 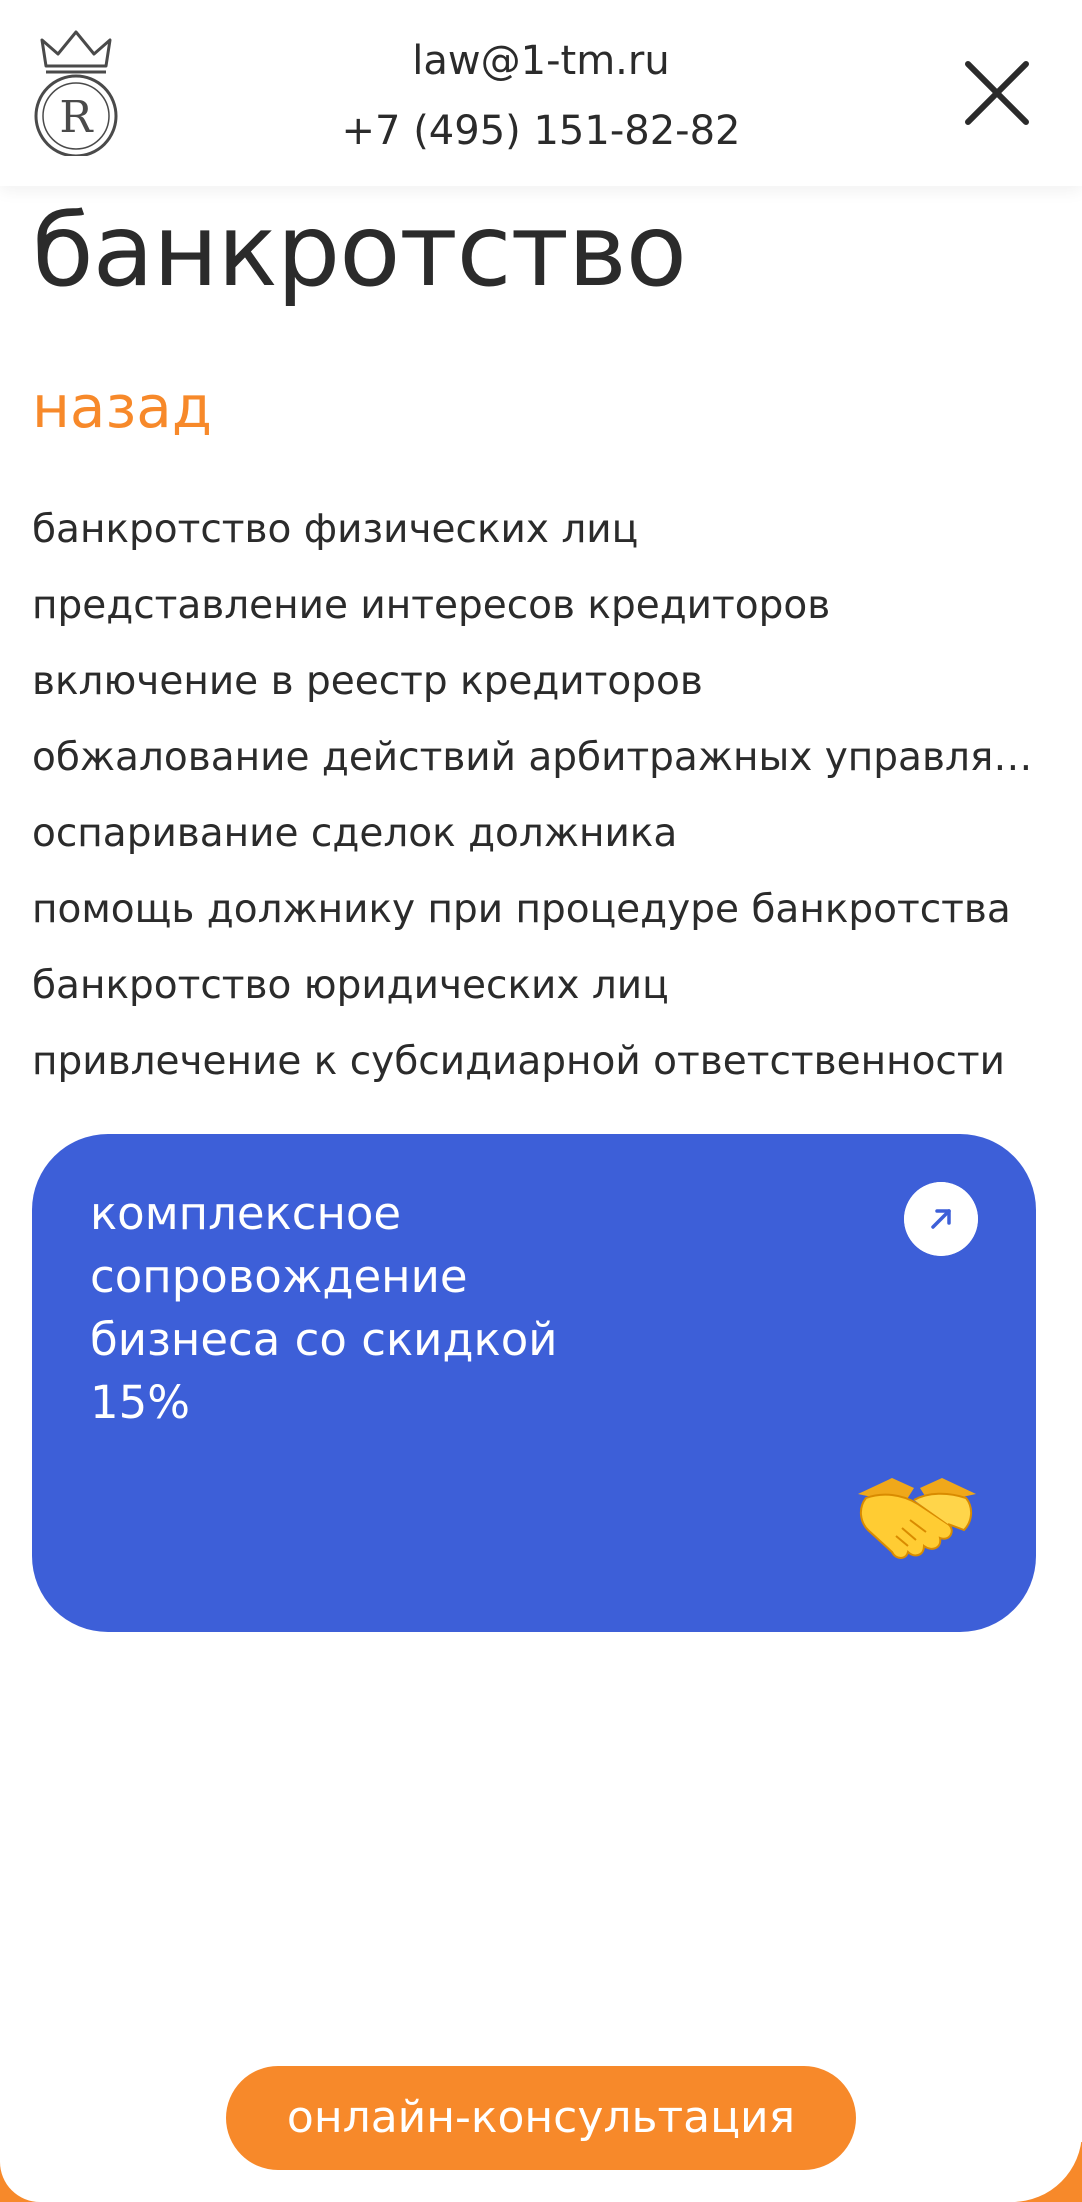 What do you see at coordinates (279, 1276) in the screenshot?
I see `promo-line: сопровождение` at bounding box center [279, 1276].